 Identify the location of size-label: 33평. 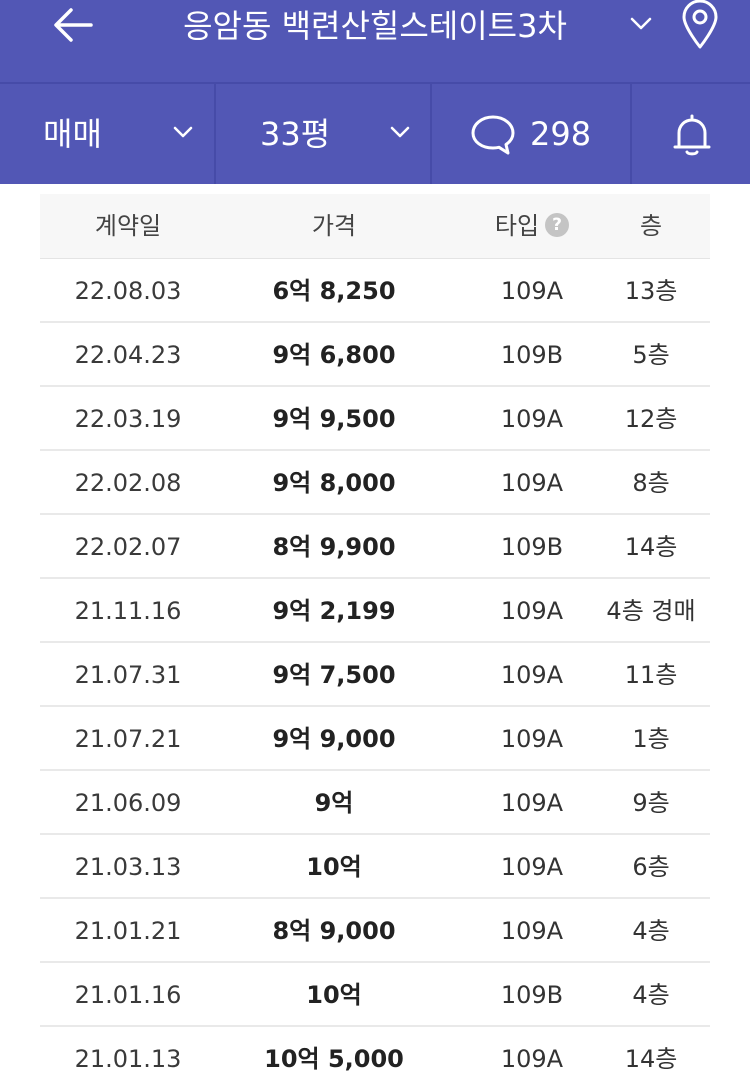
(295, 134).